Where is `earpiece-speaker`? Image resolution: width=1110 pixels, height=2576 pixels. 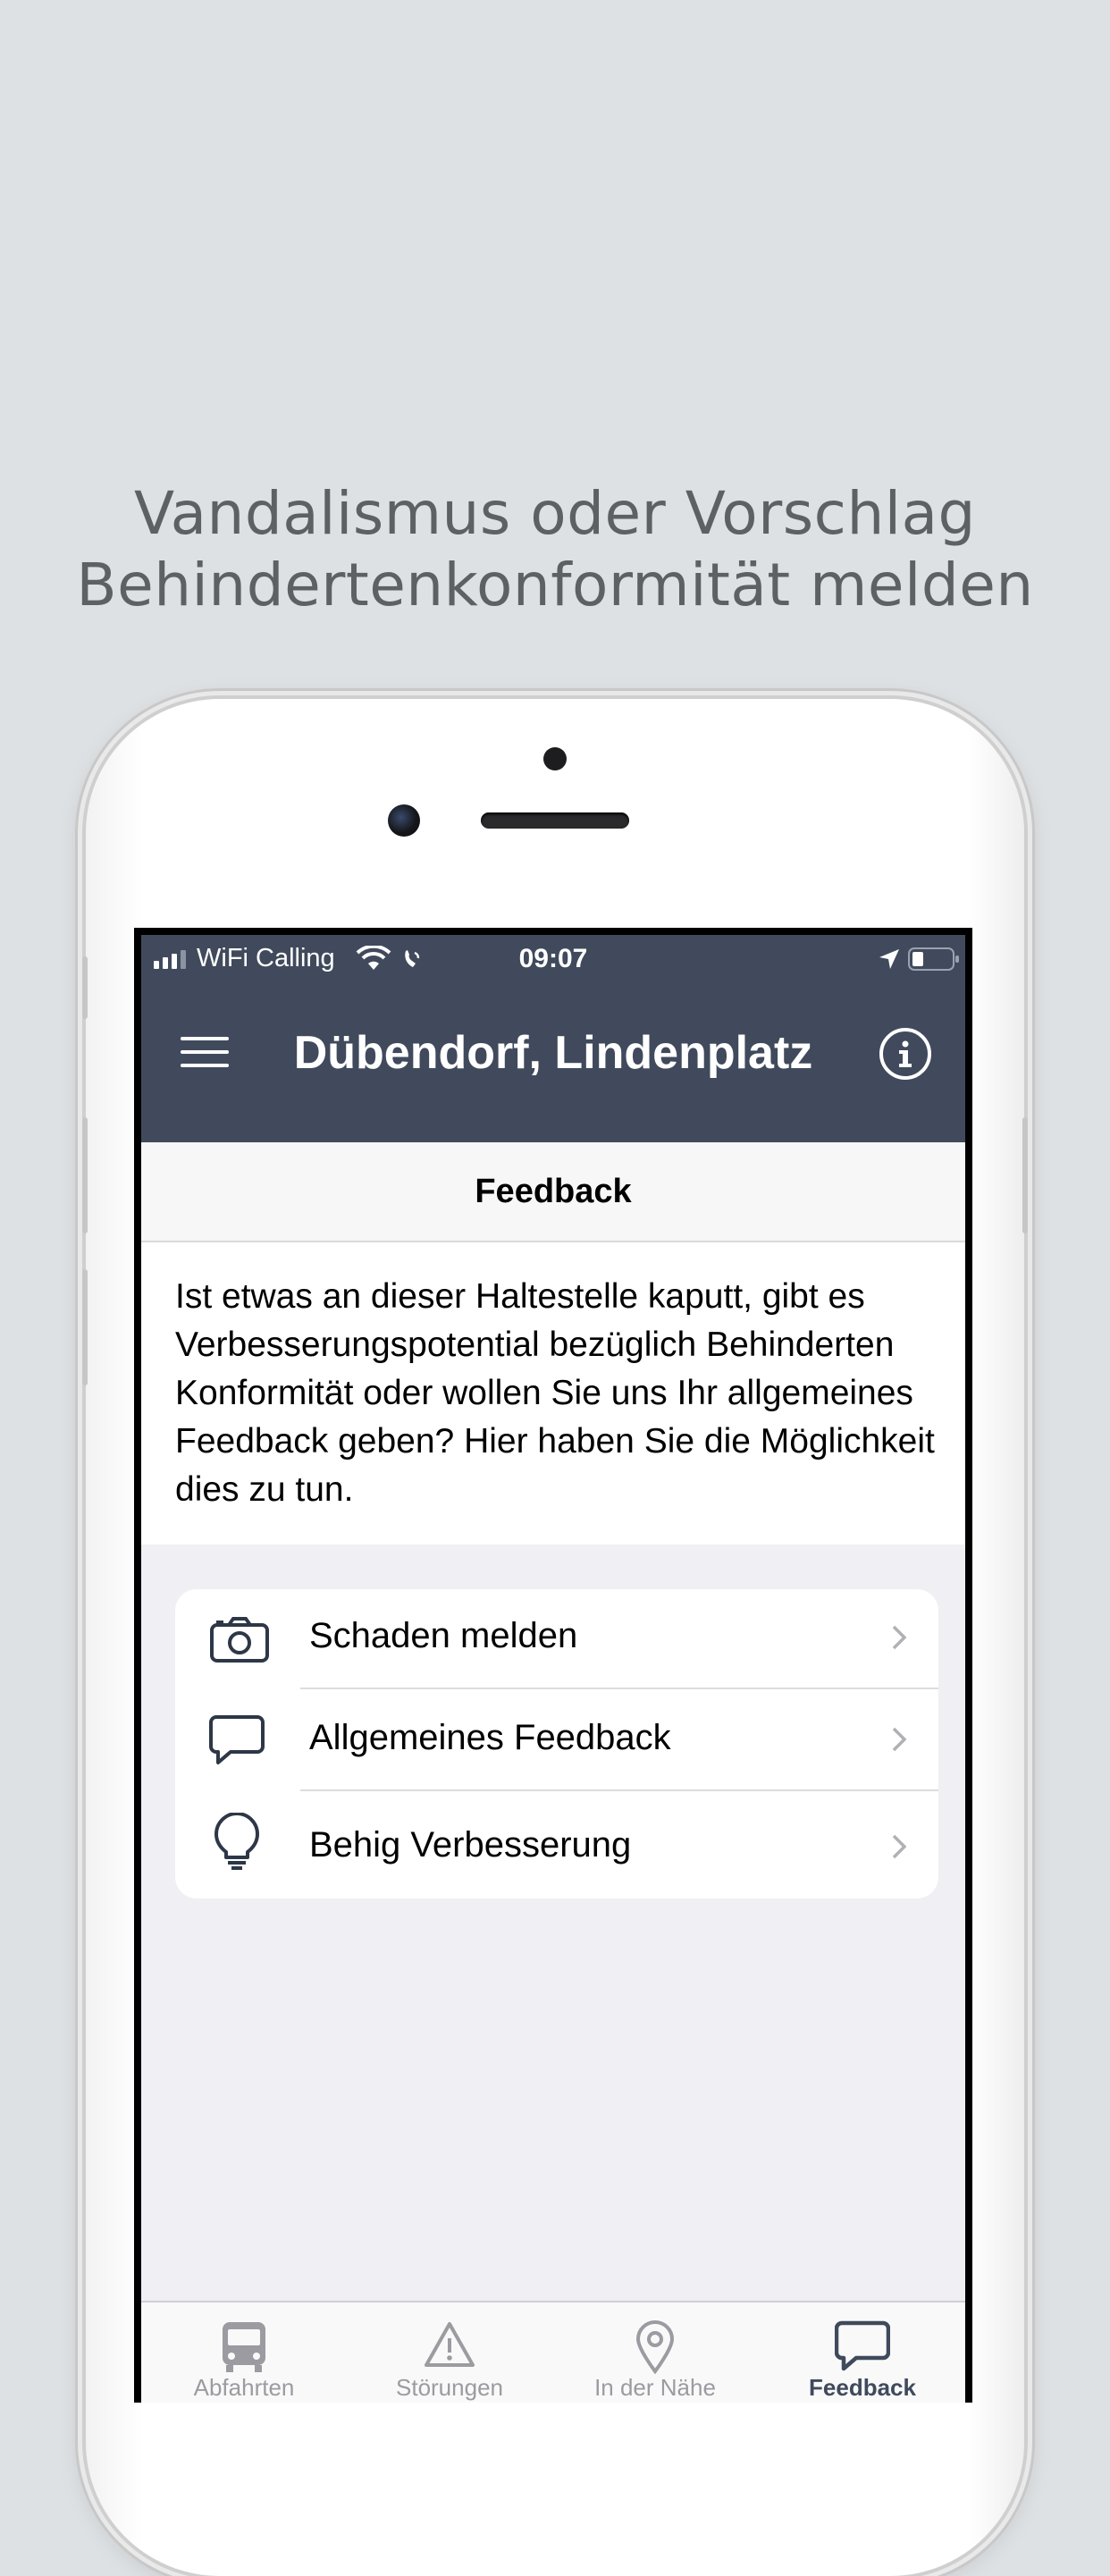
earpiece-speaker is located at coordinates (555, 821).